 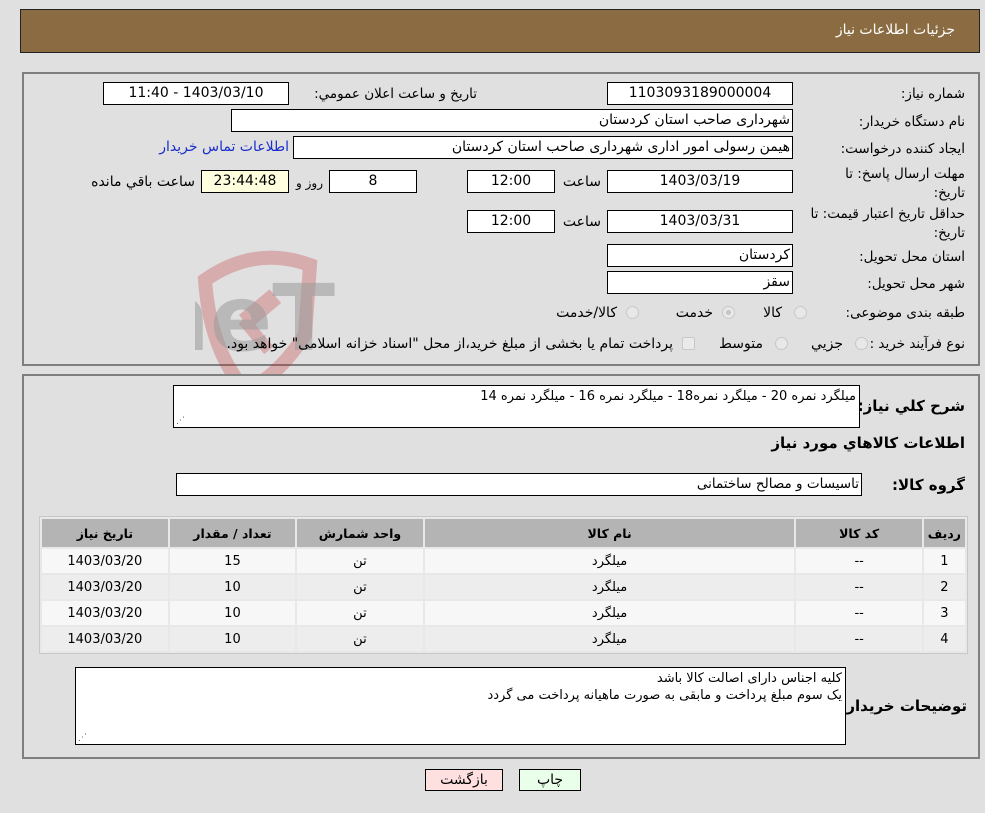 What do you see at coordinates (868, 443) in the screenshot?
I see `goods-info-title: اطلاعات کالاهاي مورد نیاز` at bounding box center [868, 443].